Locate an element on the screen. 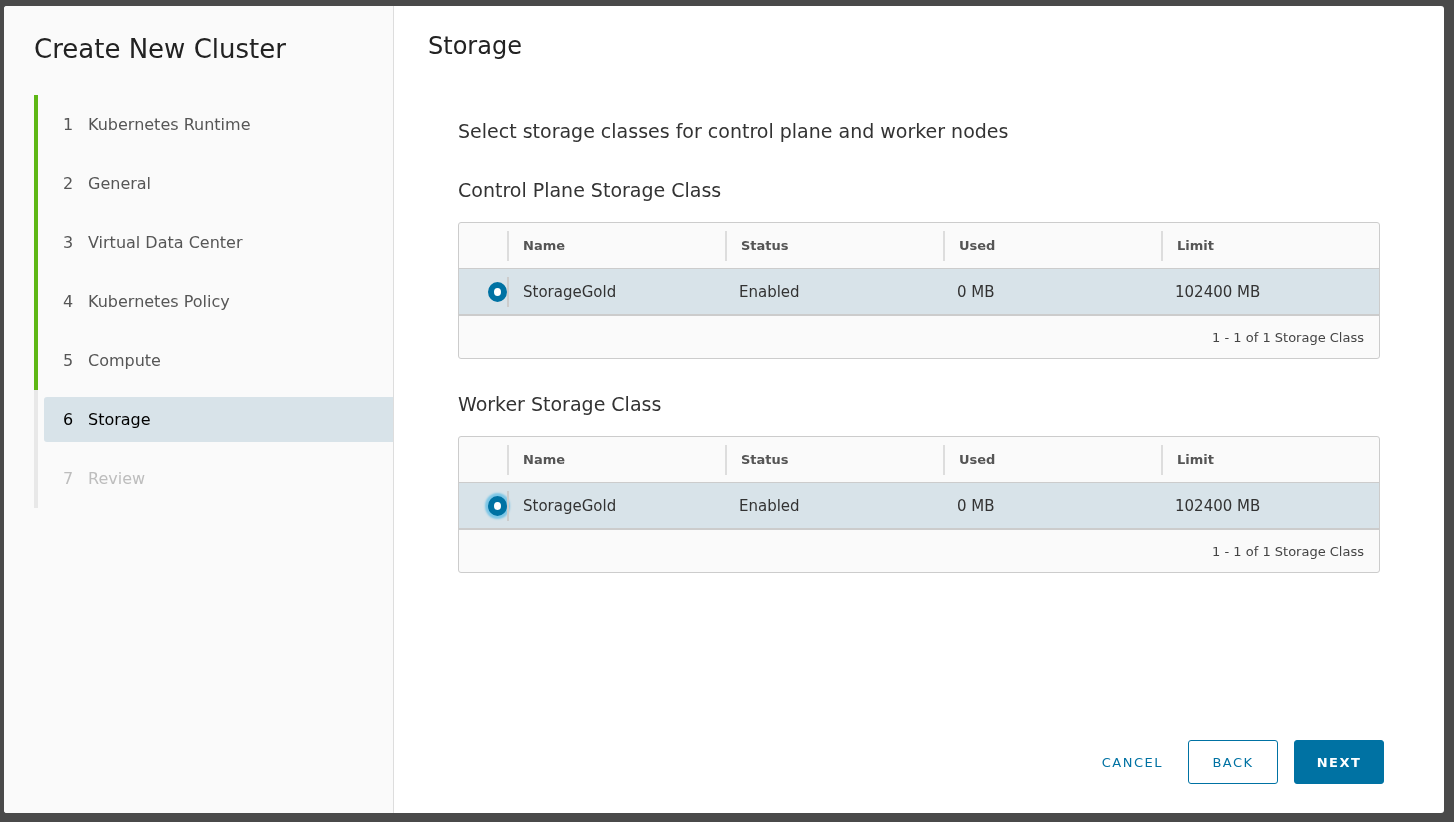  wizard-step: 2 General is located at coordinates (218, 183).